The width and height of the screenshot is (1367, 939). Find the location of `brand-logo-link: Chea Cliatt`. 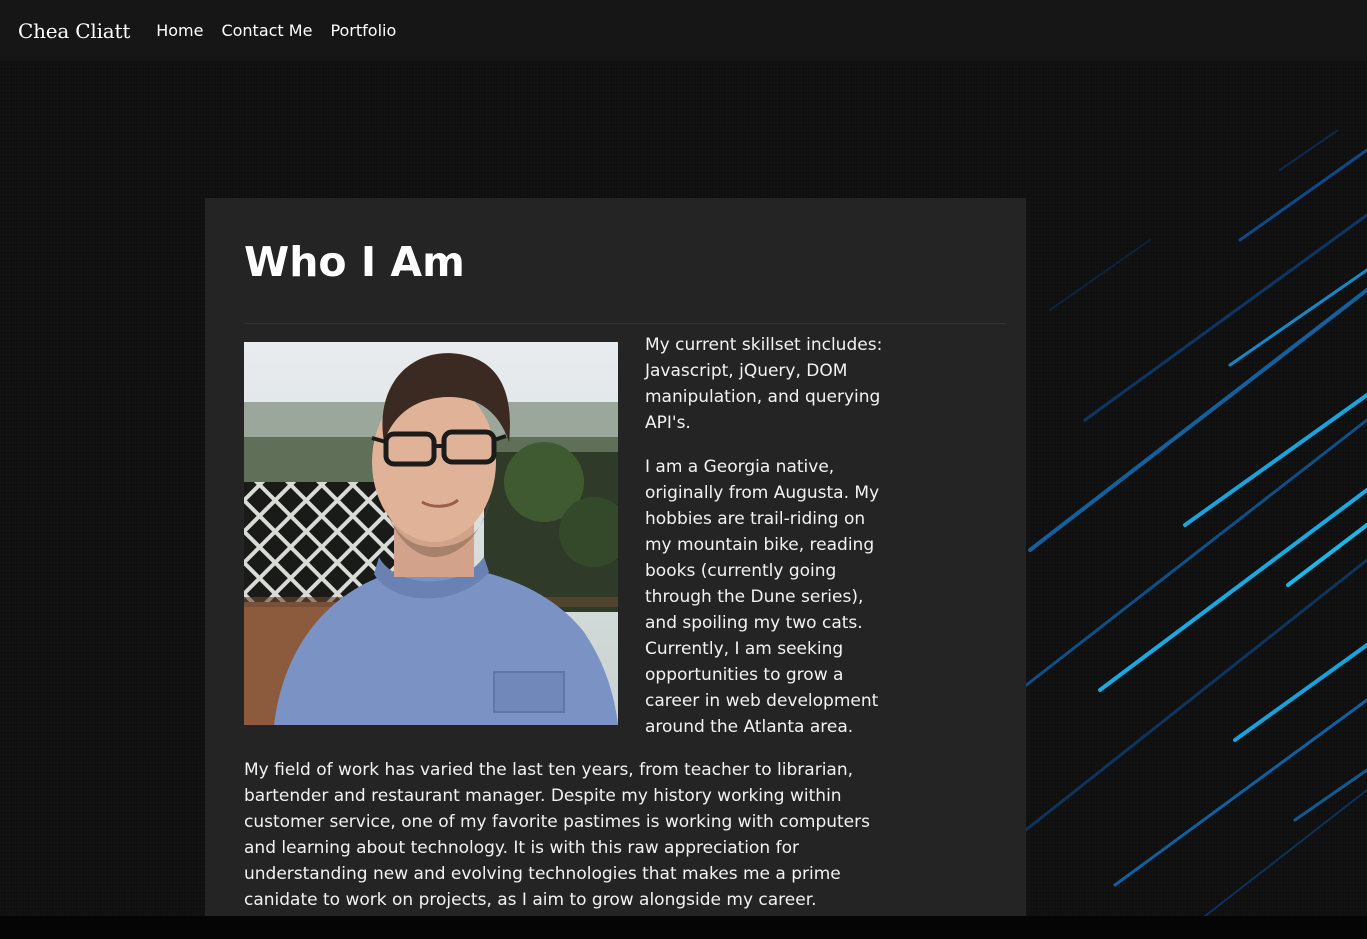

brand-logo-link: Chea Cliatt is located at coordinates (74, 31).